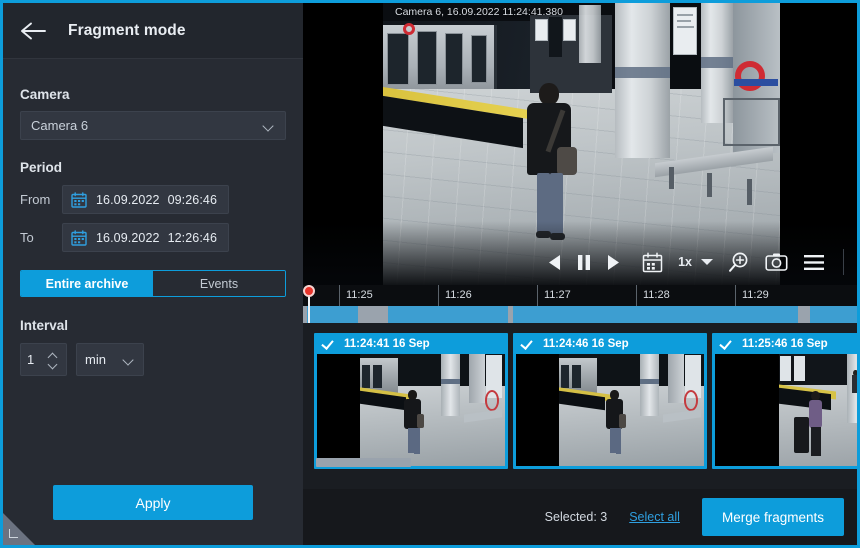 This screenshot has height=548, width=860. I want to click on fragment-time-label: 11:25:46 16 Sep, so click(785, 343).